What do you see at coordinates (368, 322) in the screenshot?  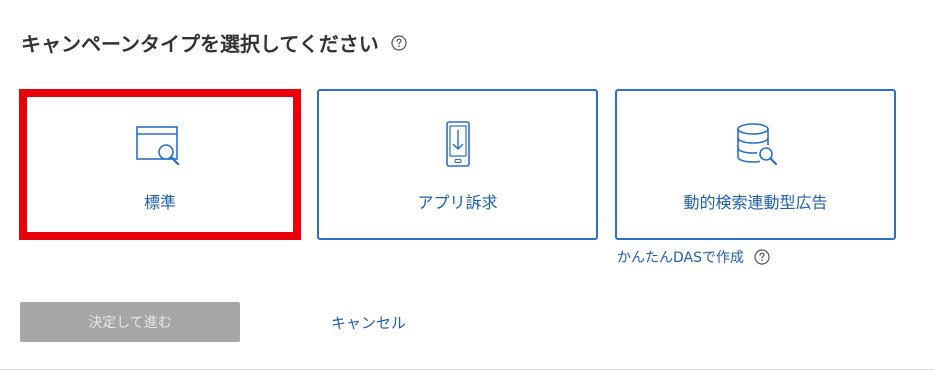 I see `cancel-link: キャンセル` at bounding box center [368, 322].